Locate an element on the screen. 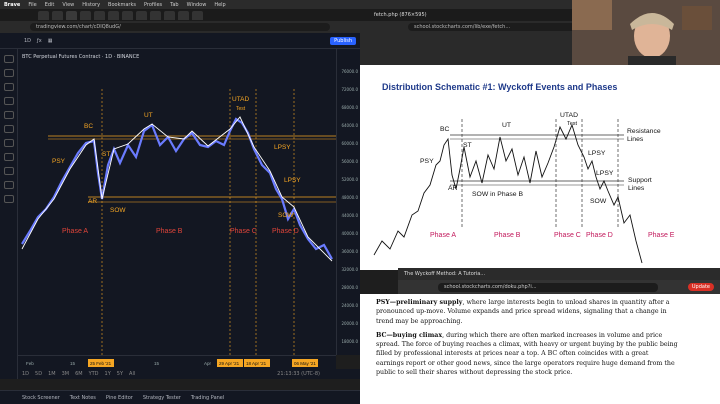 This screenshot has width=720, height=404. update-button: Update is located at coordinates (700, 287).